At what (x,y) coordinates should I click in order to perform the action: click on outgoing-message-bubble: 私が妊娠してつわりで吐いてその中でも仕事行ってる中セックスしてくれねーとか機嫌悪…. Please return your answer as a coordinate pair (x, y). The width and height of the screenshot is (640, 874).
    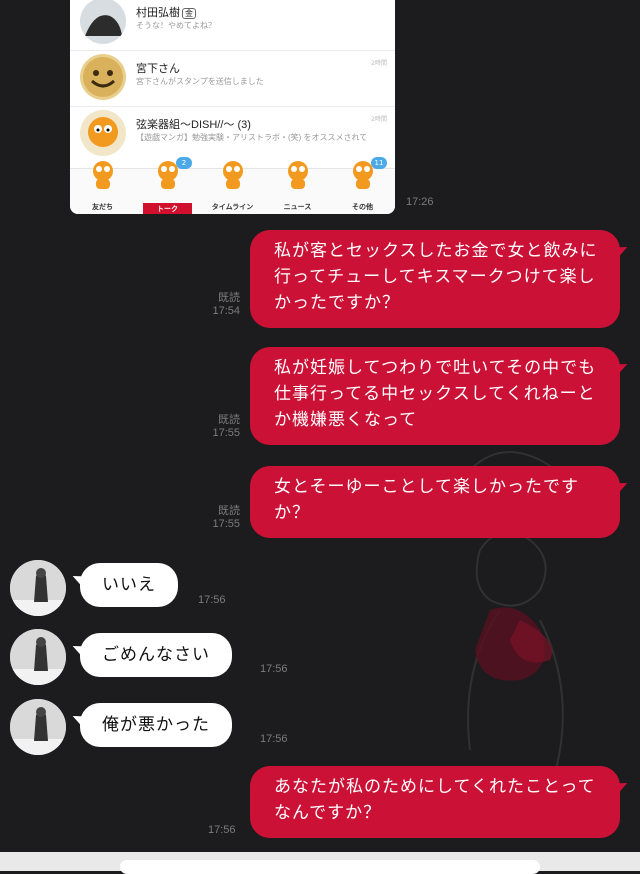
    Looking at the image, I should click on (435, 396).